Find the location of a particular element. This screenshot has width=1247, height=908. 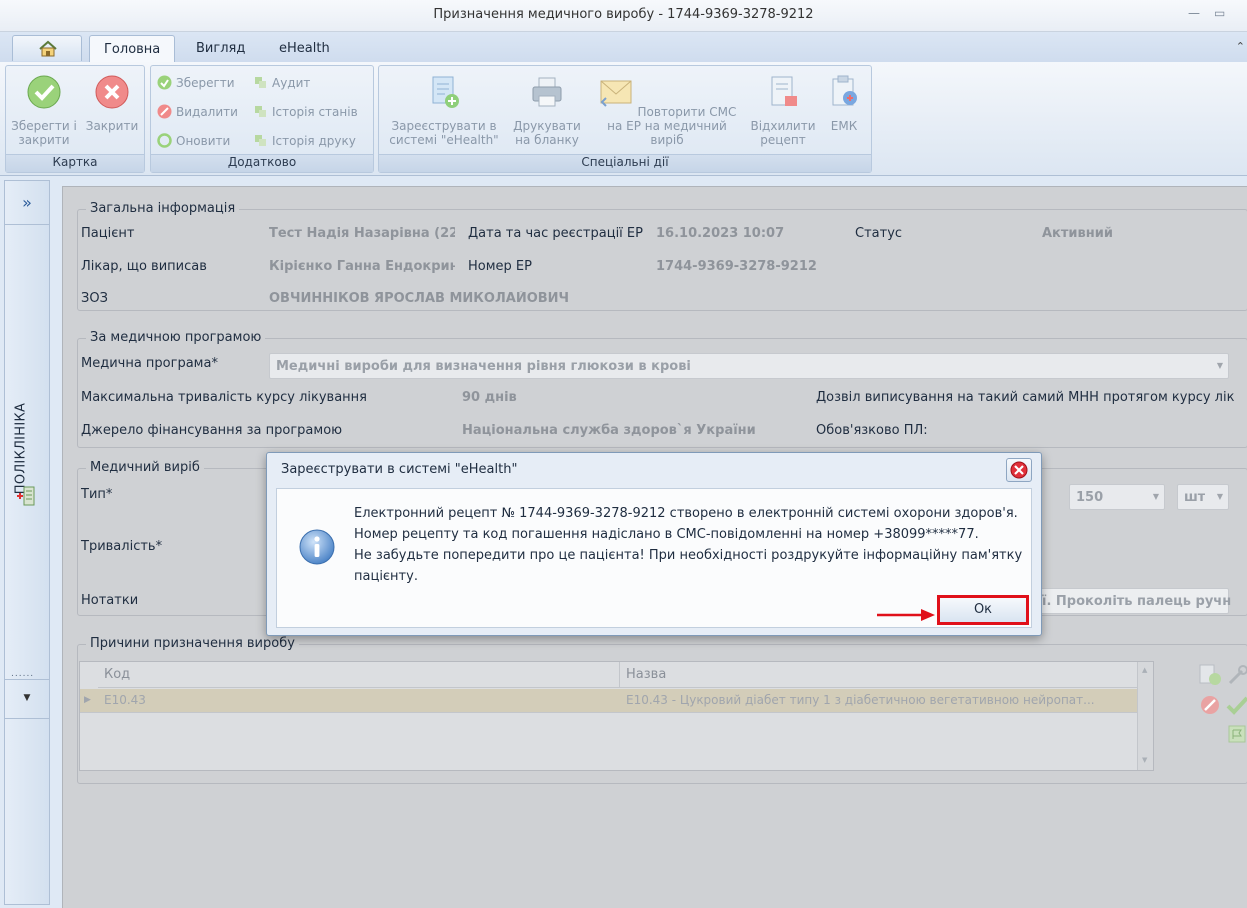

minimize-icon: — is located at coordinates (1194, 13).